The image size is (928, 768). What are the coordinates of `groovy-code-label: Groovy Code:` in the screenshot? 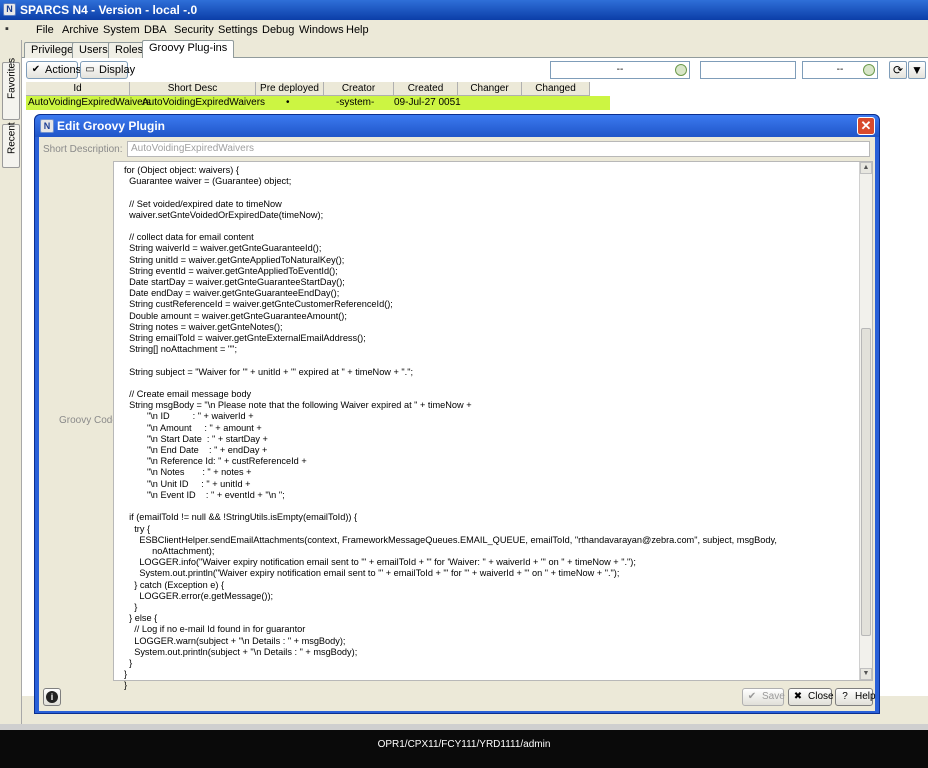 It's located at (90, 420).